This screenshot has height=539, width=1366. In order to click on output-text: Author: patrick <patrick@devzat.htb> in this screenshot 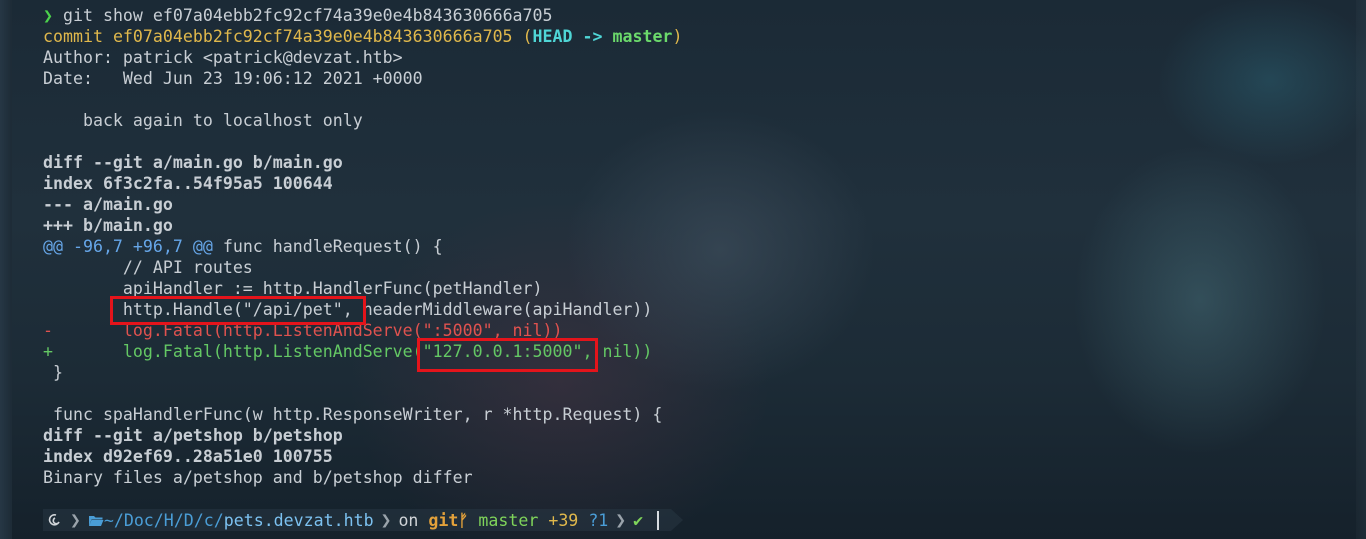, I will do `click(223, 57)`.